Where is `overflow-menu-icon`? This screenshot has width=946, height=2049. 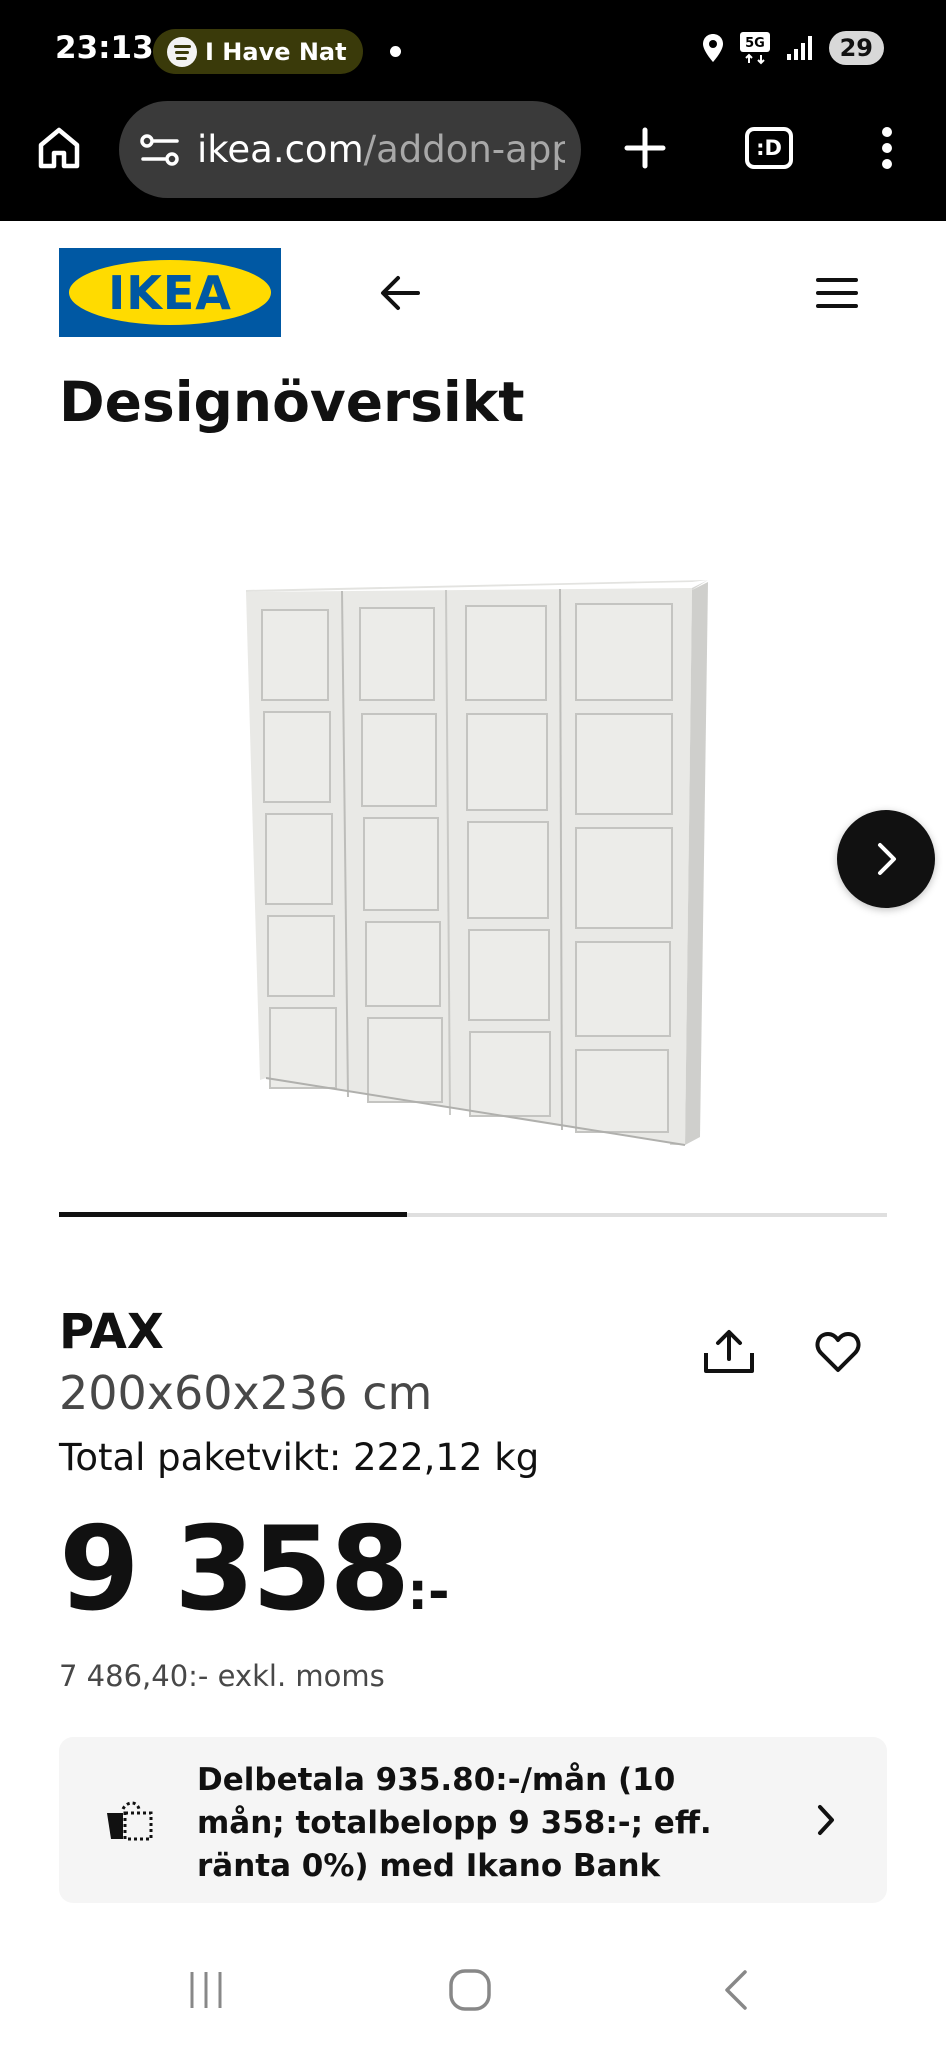
overflow-menu-icon is located at coordinates (887, 148).